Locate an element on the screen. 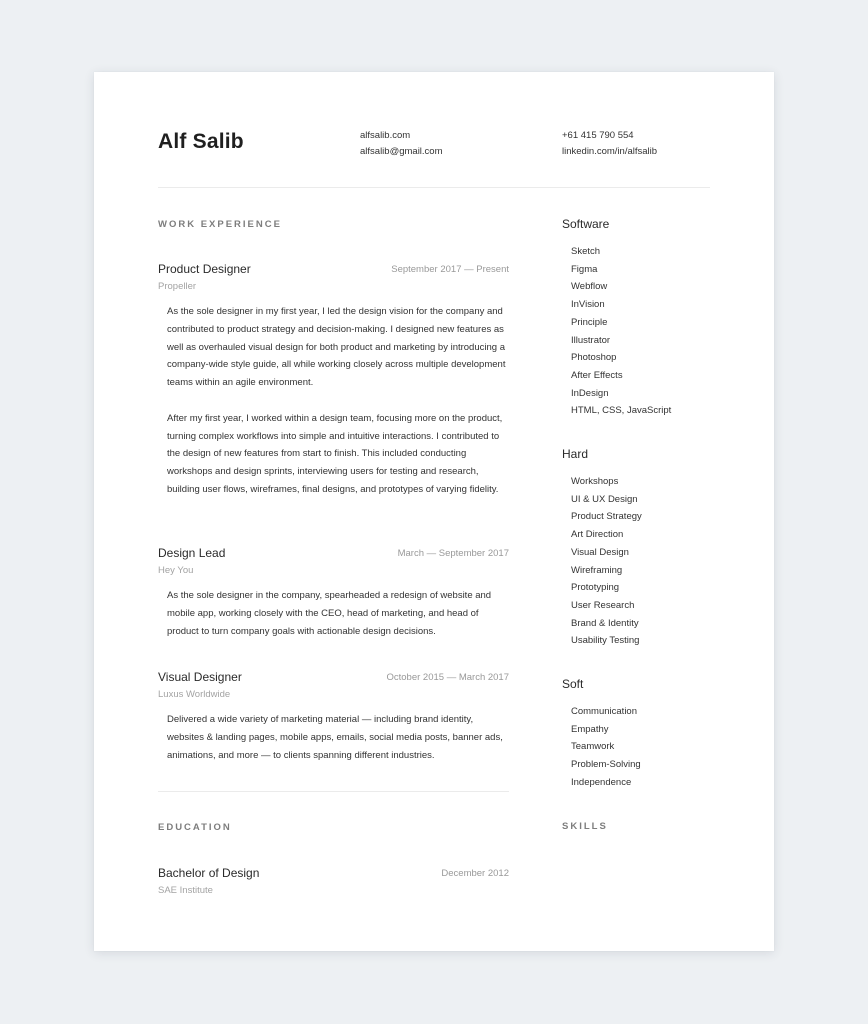 The width and height of the screenshot is (868, 1024). skill-item: Webflow is located at coordinates (589, 287).